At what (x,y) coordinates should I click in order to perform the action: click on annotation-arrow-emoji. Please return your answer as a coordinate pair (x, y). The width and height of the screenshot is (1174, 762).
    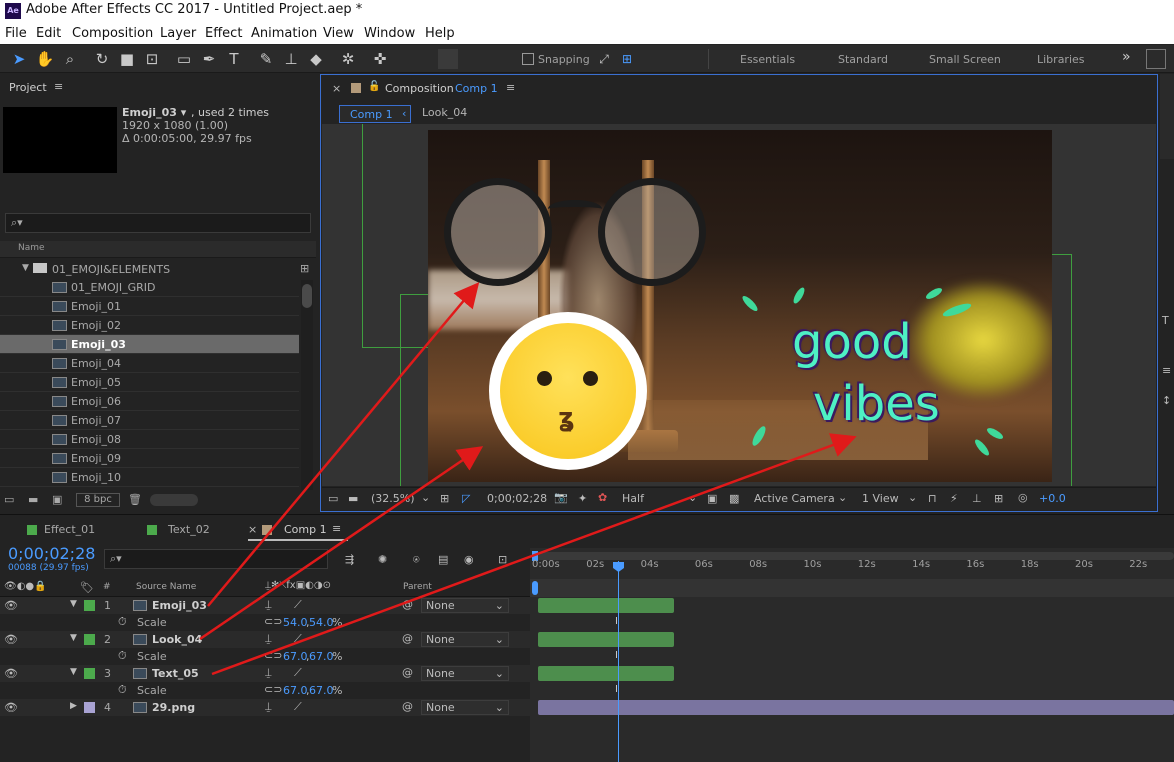
    Looking at the image, I should click on (343, 444).